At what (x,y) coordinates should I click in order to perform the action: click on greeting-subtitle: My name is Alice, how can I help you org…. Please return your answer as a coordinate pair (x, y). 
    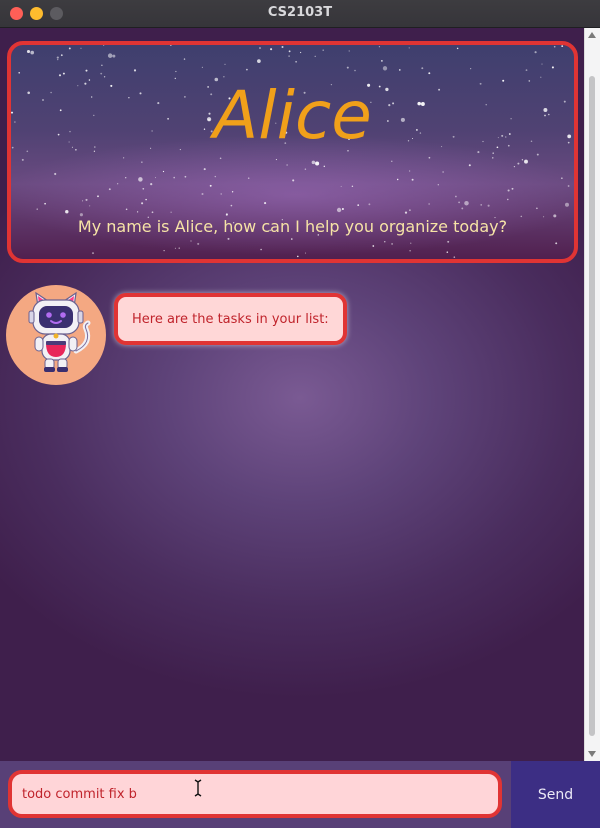
    Looking at the image, I should click on (292, 226).